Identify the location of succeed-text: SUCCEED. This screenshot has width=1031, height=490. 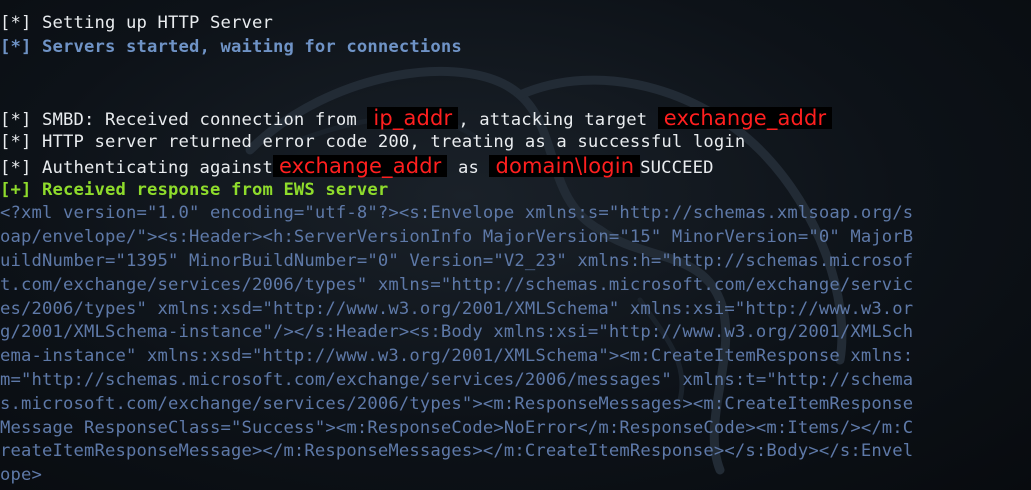
(677, 167).